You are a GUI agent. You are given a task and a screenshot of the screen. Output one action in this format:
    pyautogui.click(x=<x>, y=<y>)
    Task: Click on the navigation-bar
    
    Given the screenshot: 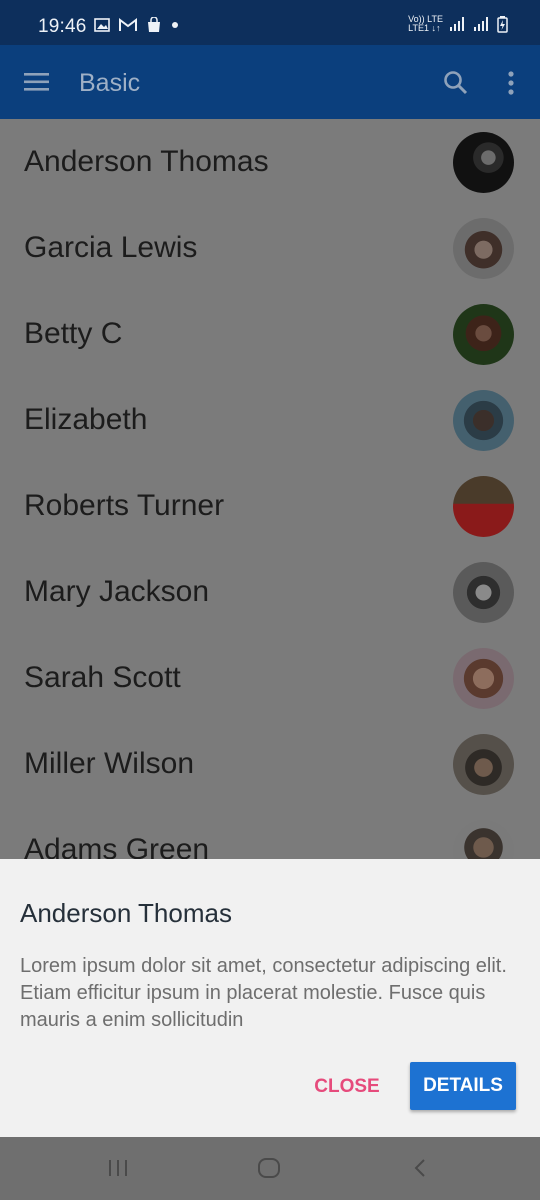 What is the action you would take?
    pyautogui.click(x=270, y=1168)
    